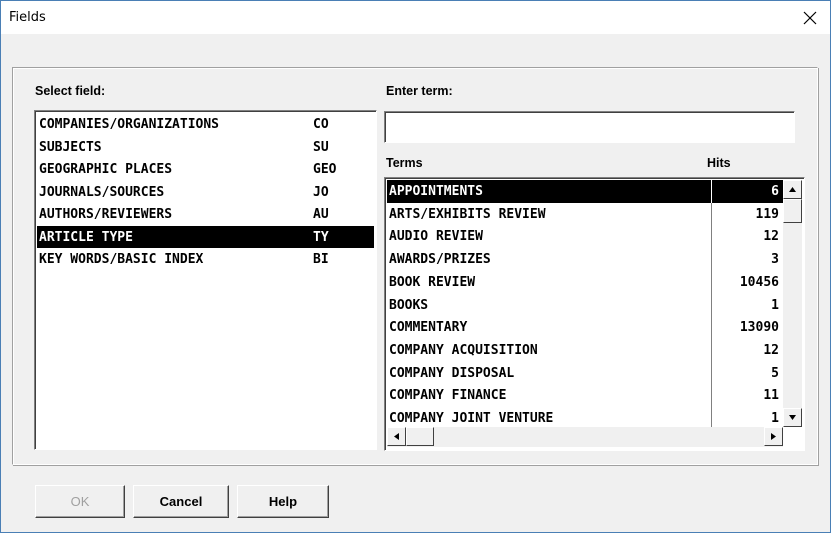  Describe the element at coordinates (585, 305) in the screenshot. I see `term-list-item: BOOKS 1` at that location.